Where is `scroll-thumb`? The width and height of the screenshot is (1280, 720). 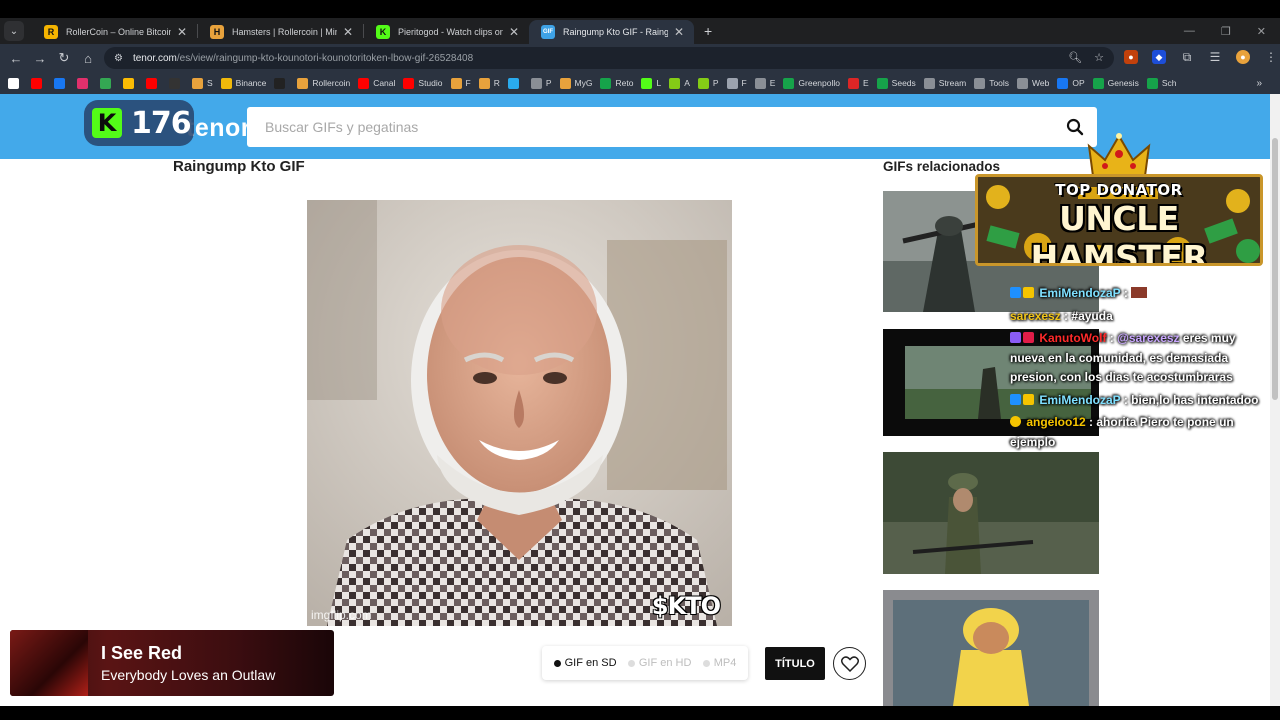
scroll-thumb is located at coordinates (1275, 269).